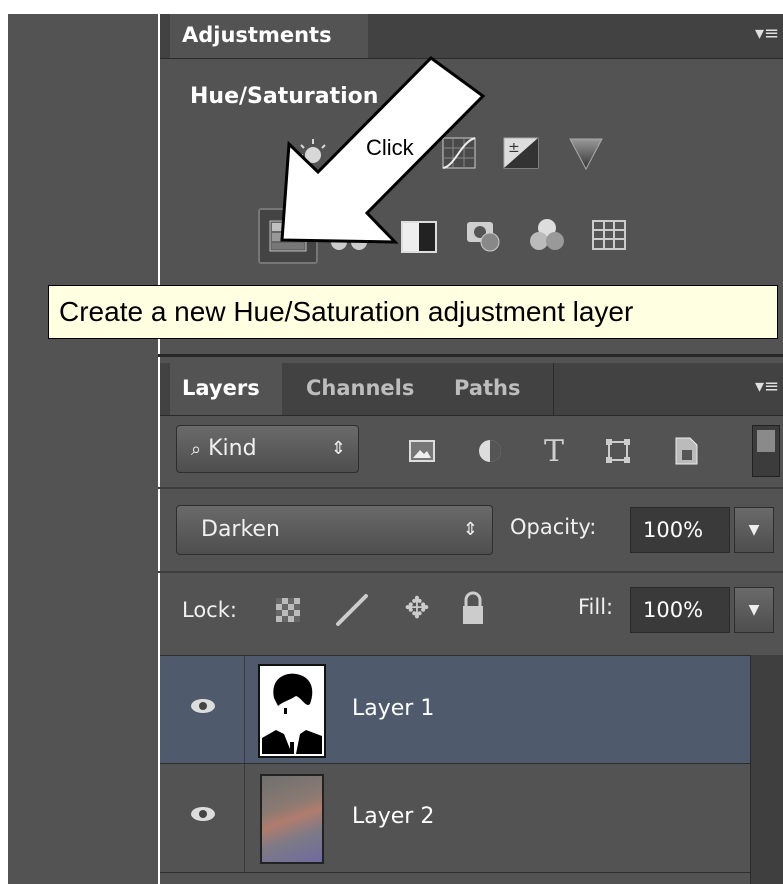 This screenshot has height=884, width=783. Describe the element at coordinates (209, 610) in the screenshot. I see `lock-label: Lock:` at that location.